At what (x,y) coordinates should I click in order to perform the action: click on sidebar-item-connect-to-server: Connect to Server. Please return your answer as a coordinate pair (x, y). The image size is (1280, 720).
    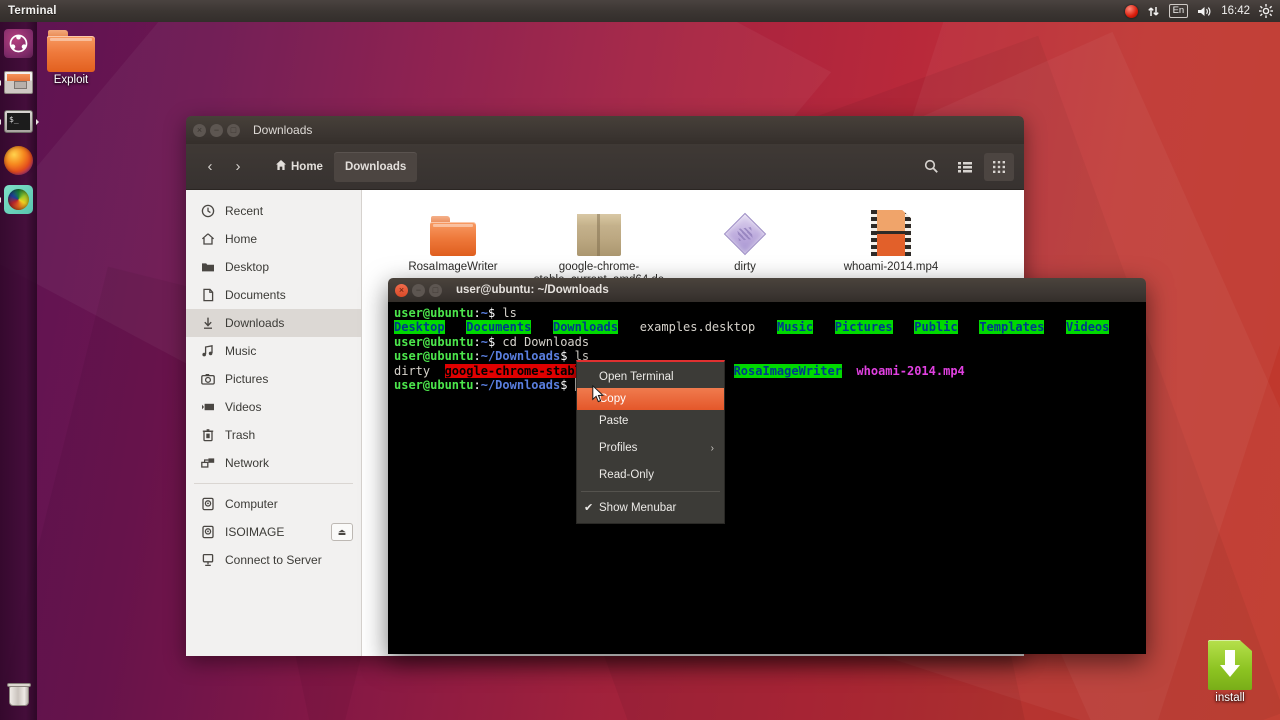
    Looking at the image, I should click on (273, 560).